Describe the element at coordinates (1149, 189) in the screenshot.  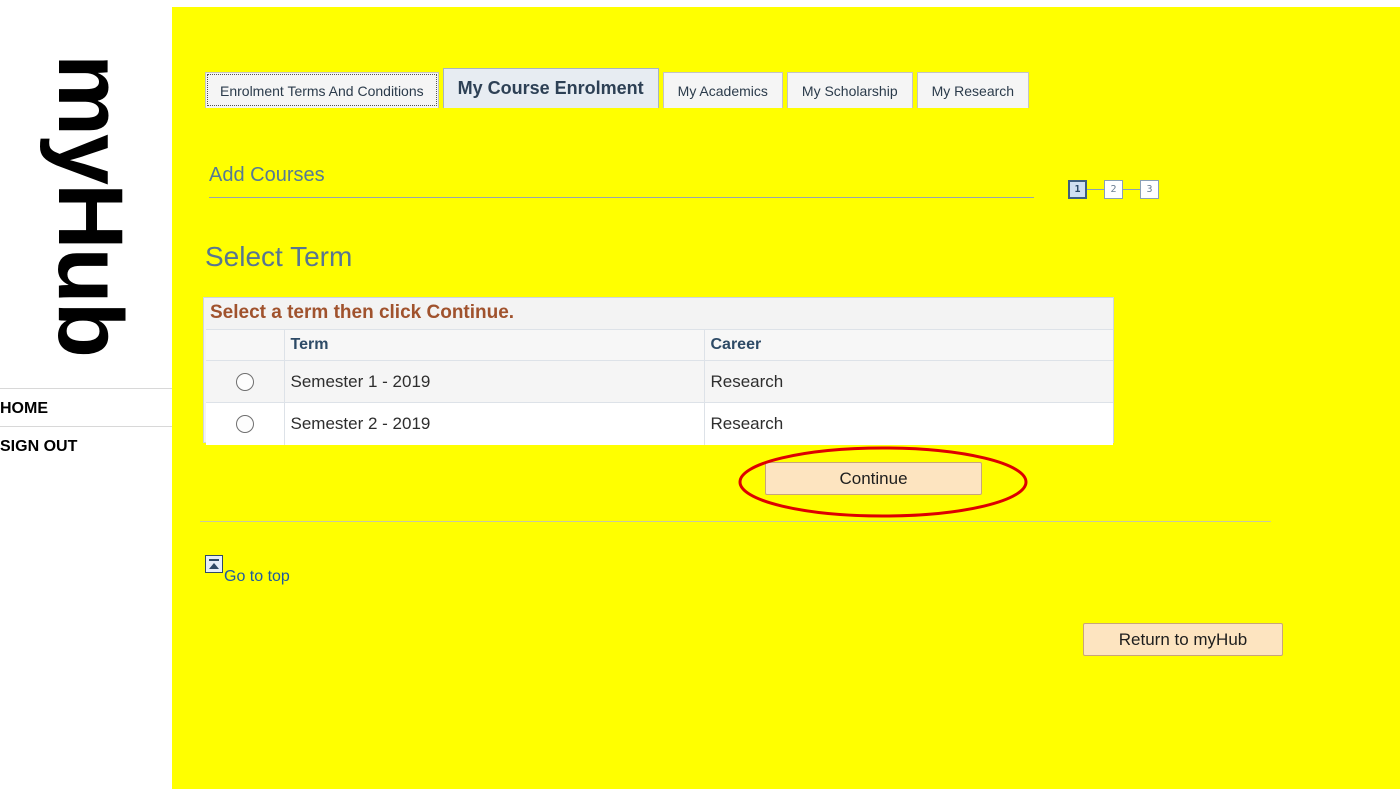
I see `step-3: 3` at that location.